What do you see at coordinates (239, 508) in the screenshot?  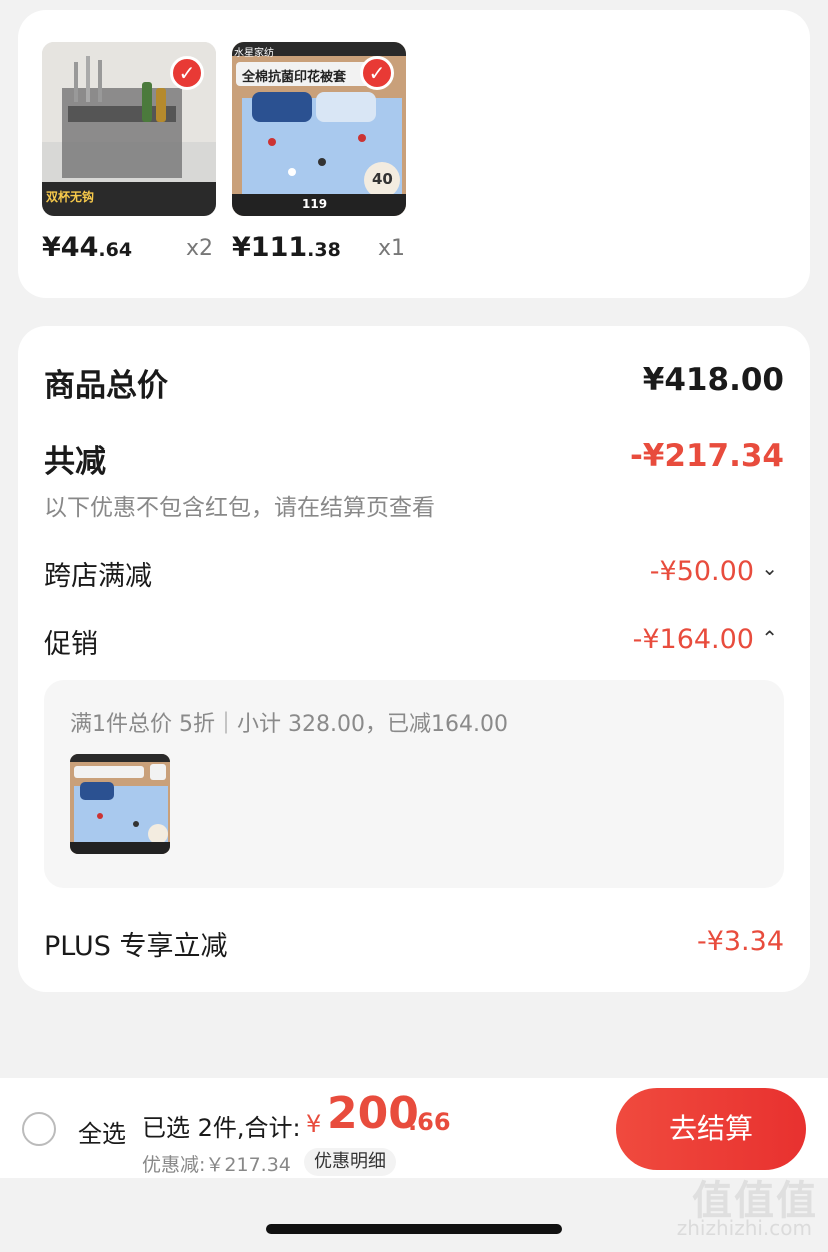 I see `reduce-note: 以下优惠不包含红包，请在结算页查看` at bounding box center [239, 508].